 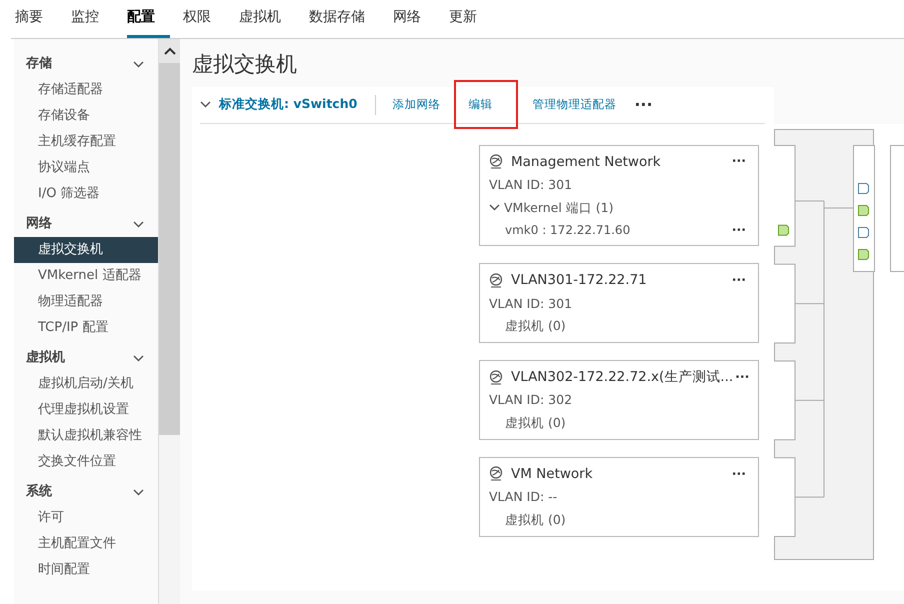 What do you see at coordinates (39, 492) in the screenshot?
I see `sidebar-group-title: 系统` at bounding box center [39, 492].